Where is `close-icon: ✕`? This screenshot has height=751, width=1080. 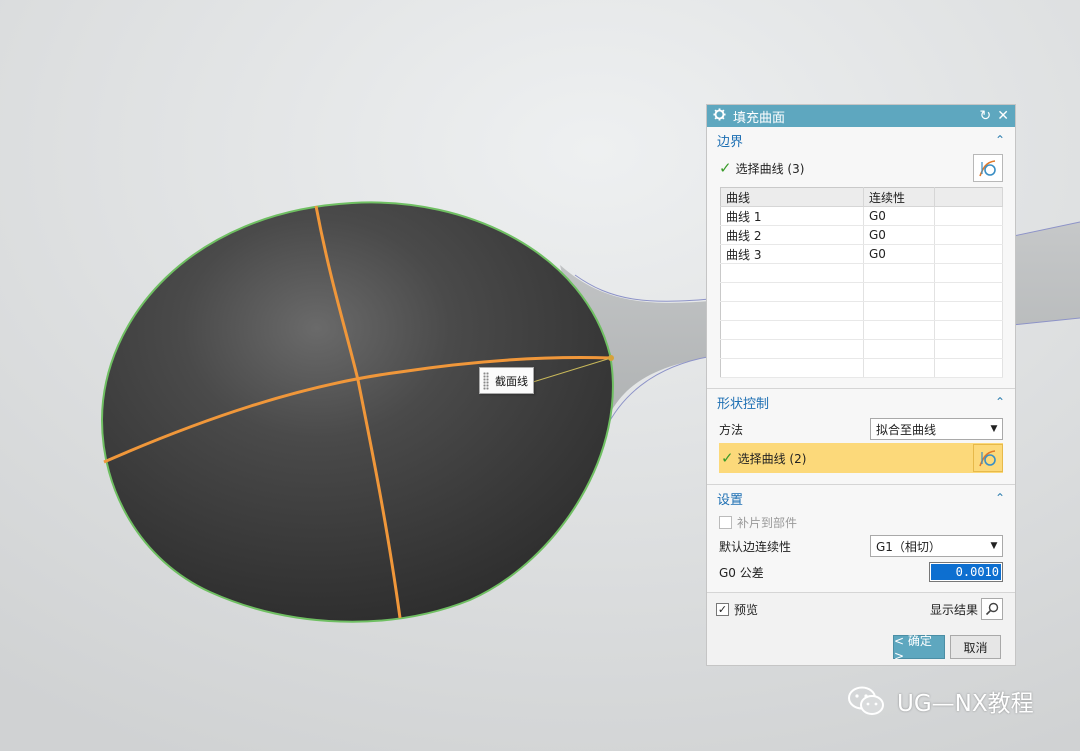 close-icon: ✕ is located at coordinates (1003, 116).